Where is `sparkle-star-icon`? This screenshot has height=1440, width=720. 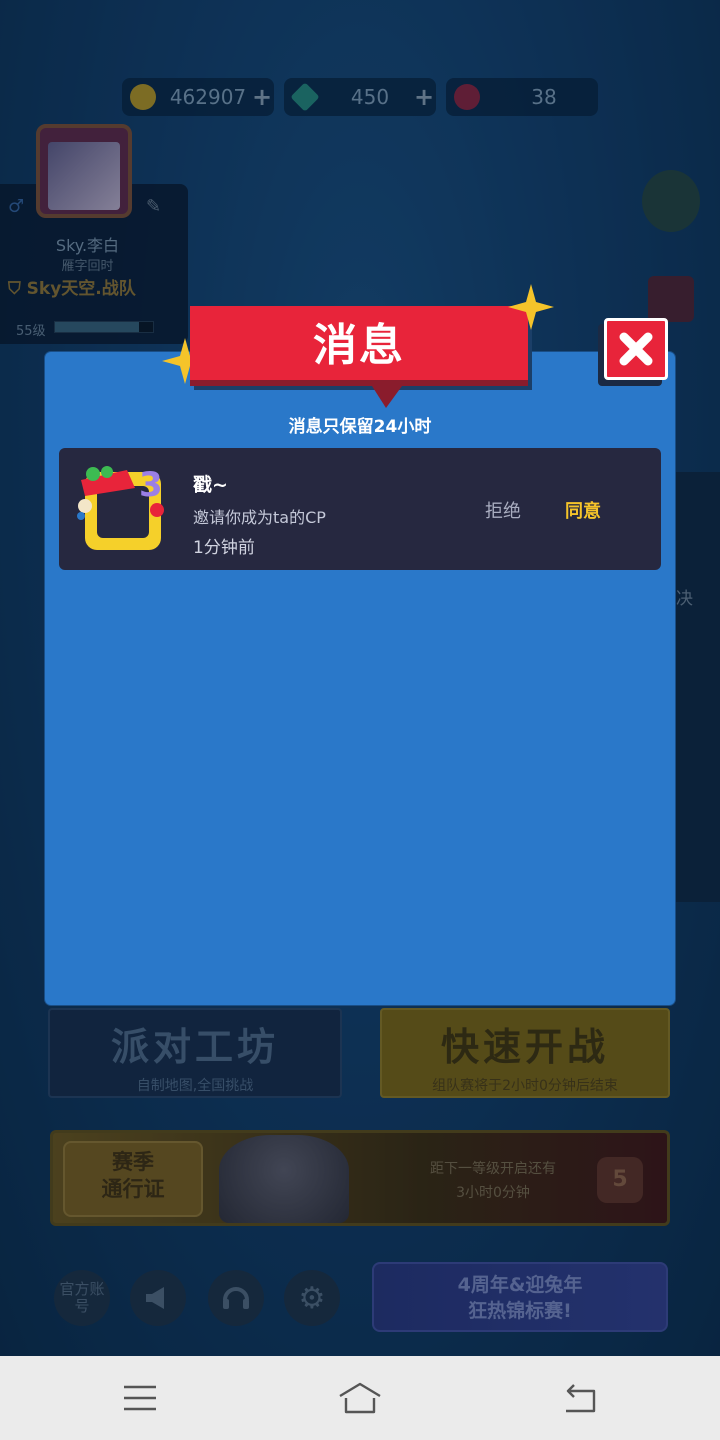 sparkle-star-icon is located at coordinates (531, 307).